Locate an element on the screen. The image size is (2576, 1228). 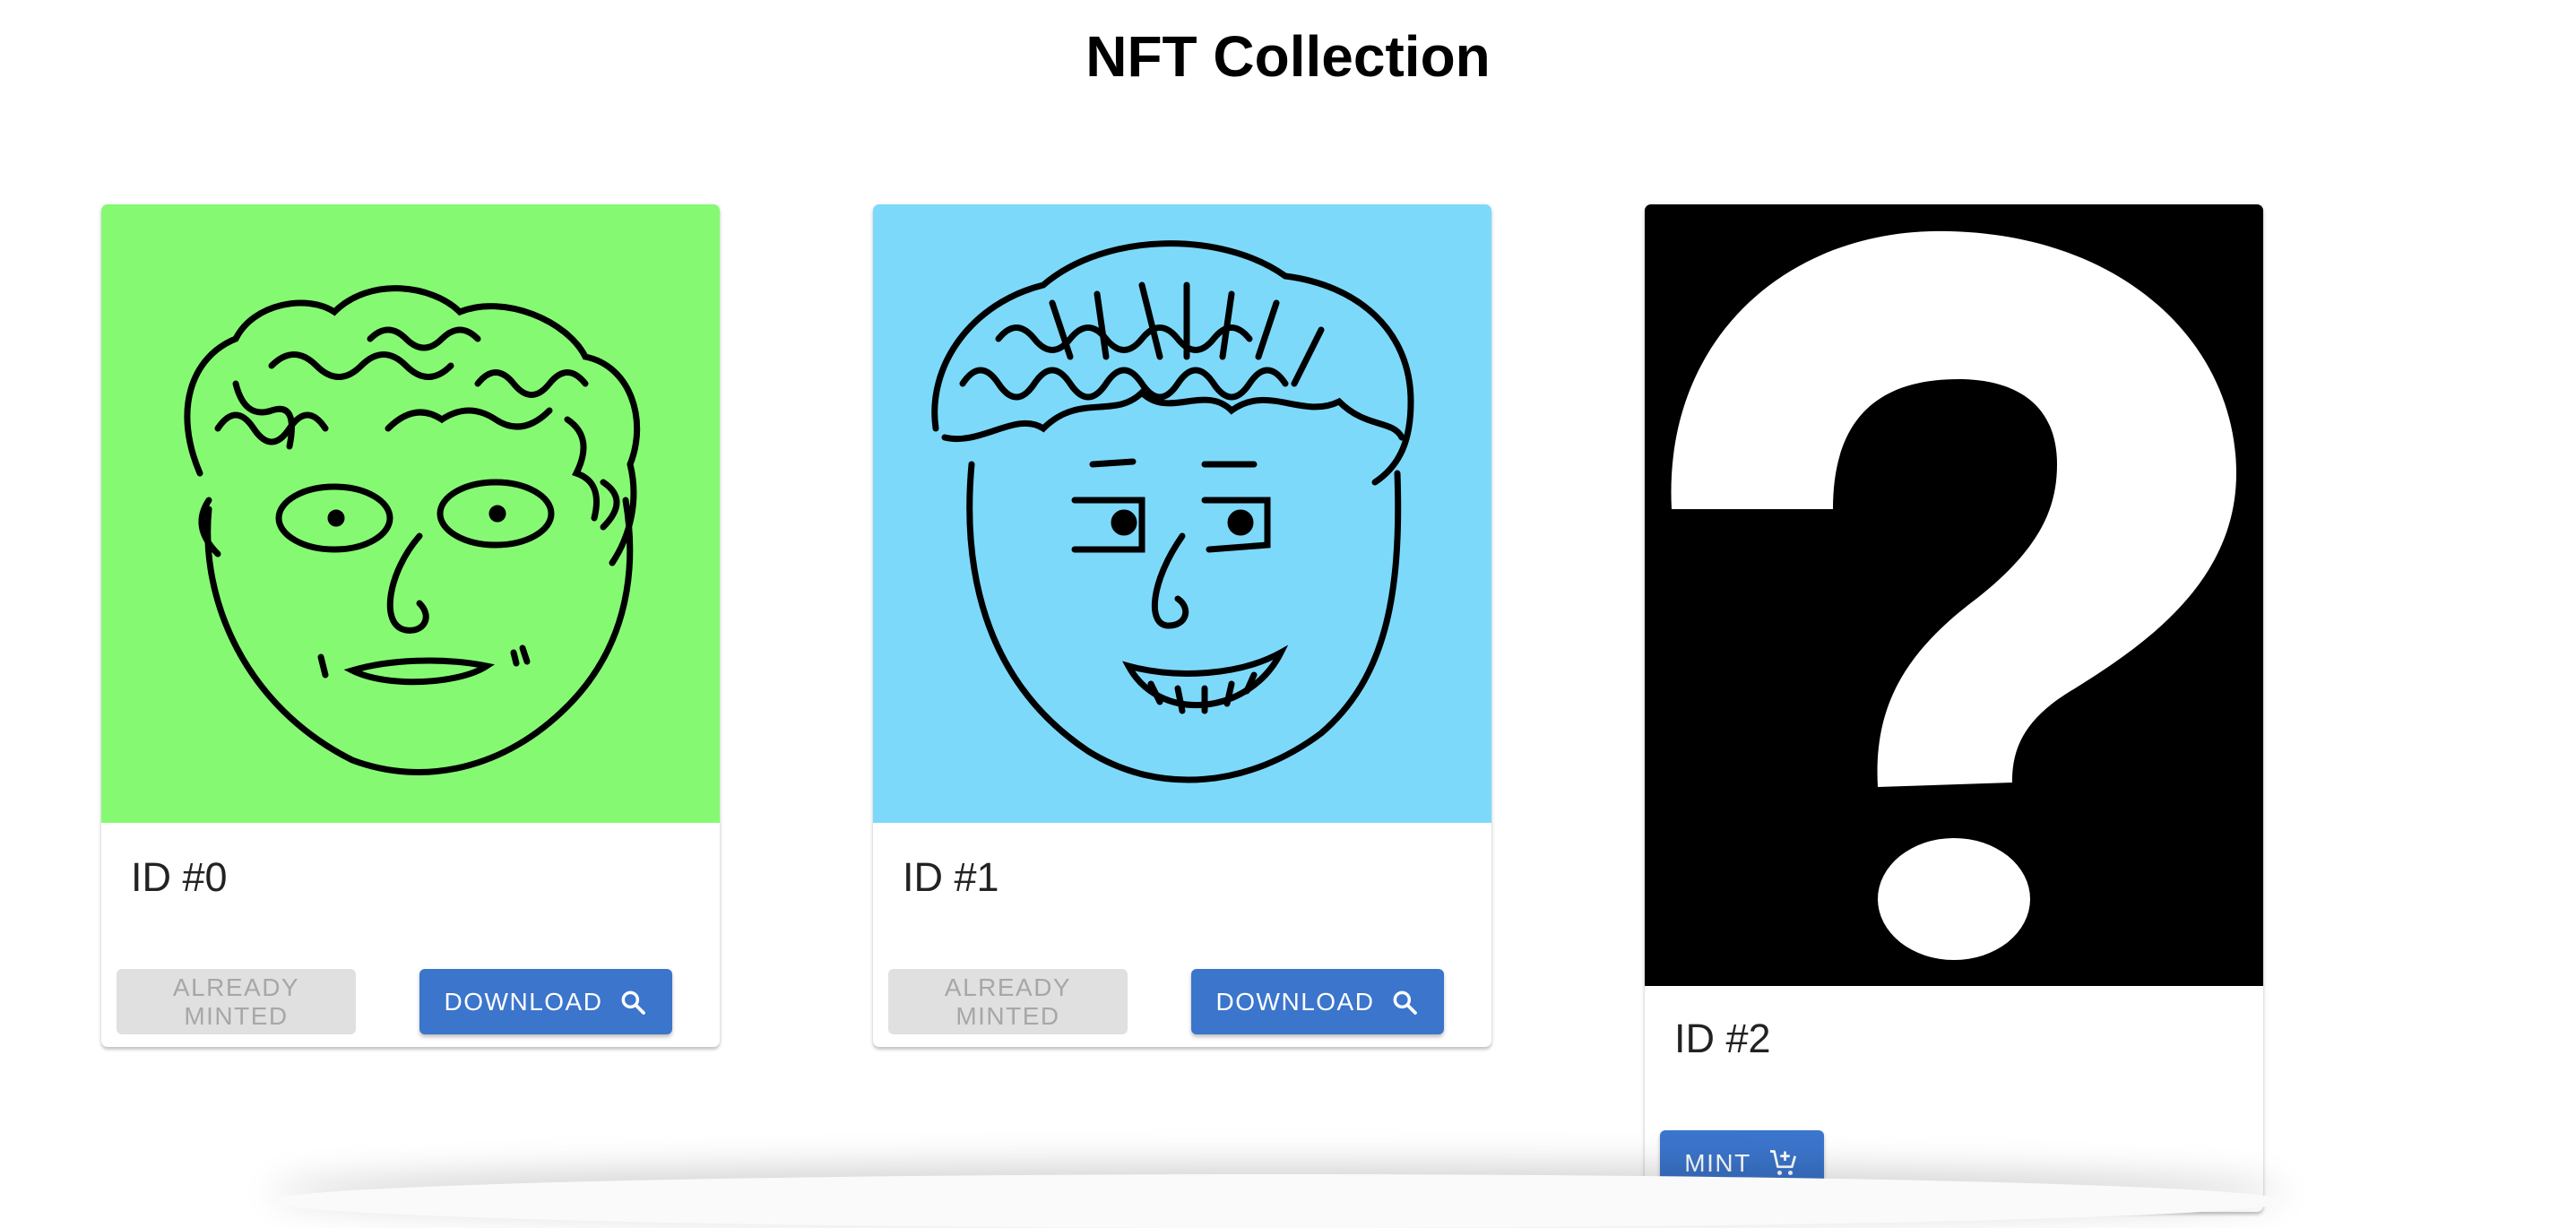
nft-id-label: ID #1 is located at coordinates (951, 877).